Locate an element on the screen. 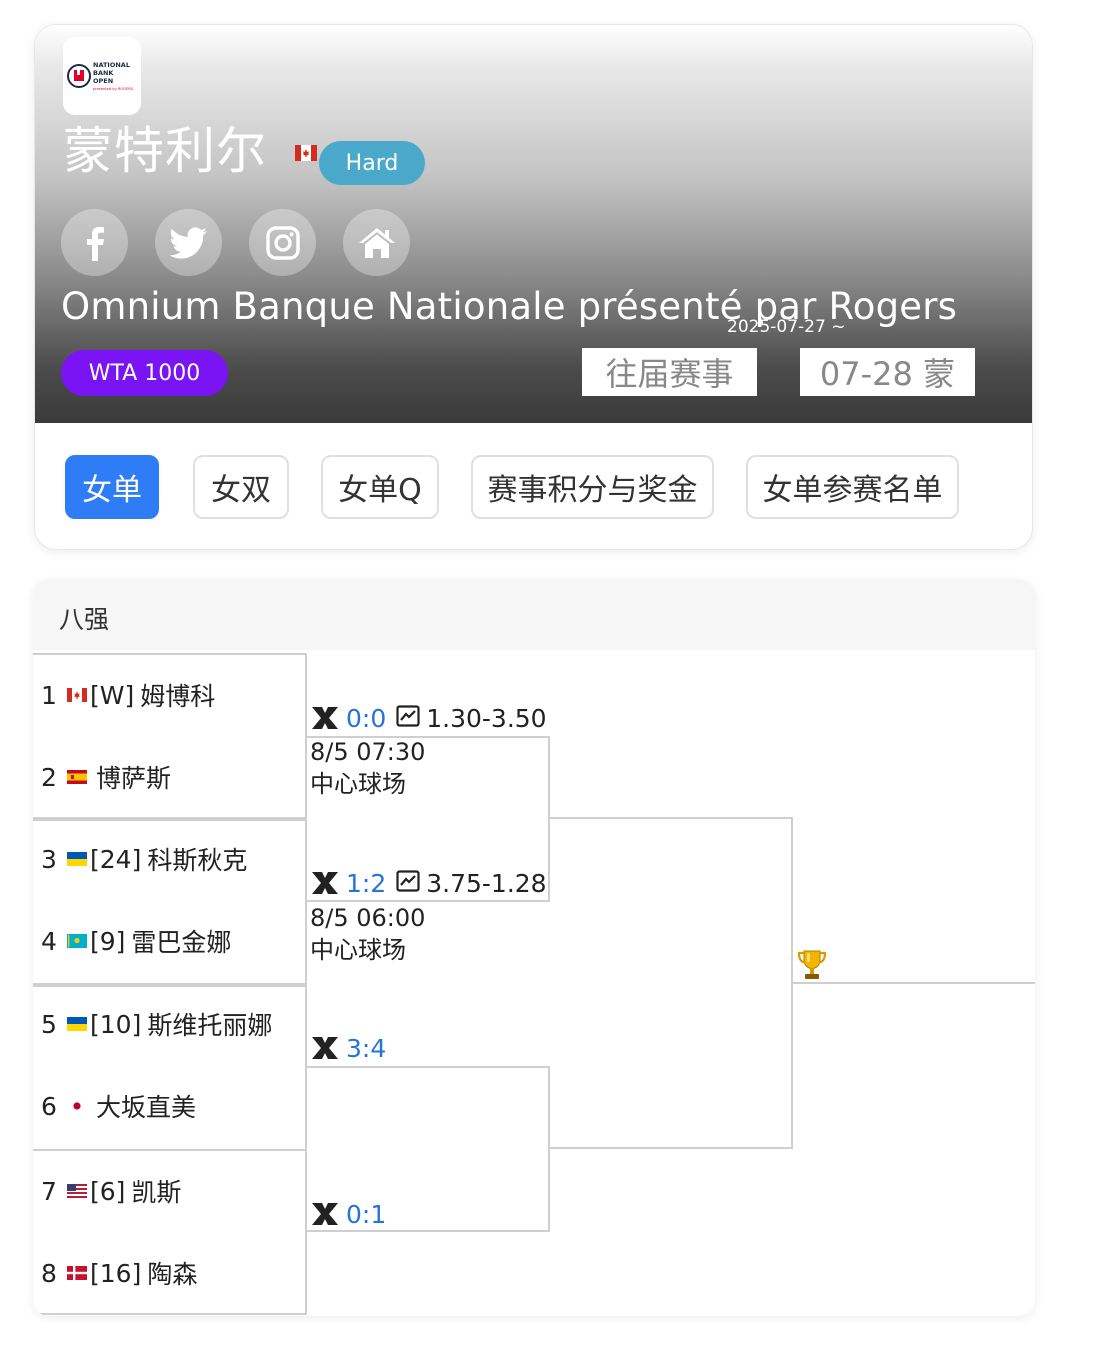  match-box-1: 1 [W] 姆博科 2 博萨斯 is located at coordinates (170, 736).